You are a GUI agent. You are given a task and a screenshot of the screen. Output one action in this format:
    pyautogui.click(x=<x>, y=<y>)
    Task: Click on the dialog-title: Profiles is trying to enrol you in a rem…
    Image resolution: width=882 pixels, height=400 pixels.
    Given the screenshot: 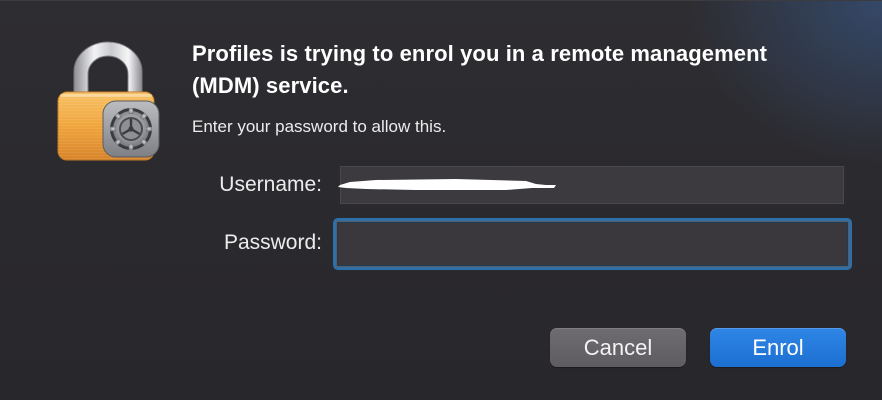 What is the action you would take?
    pyautogui.click(x=480, y=69)
    